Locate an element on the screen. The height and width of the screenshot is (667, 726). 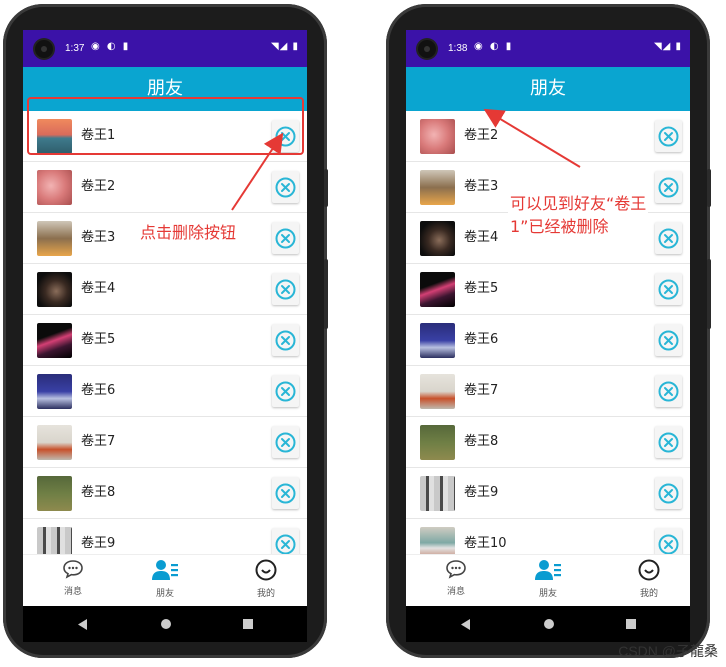
annotation-deleted-line2: 1”已经被删除 is located at coordinates (559, 226).